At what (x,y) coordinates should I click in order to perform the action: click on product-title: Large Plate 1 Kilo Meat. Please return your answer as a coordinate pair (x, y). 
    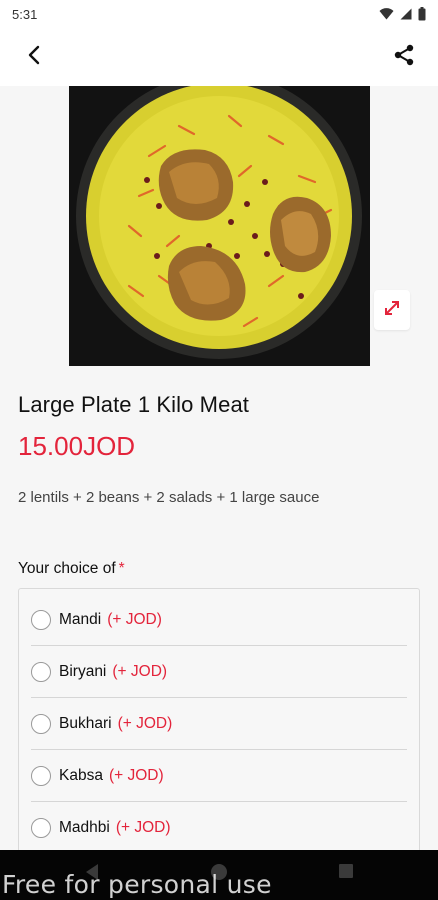
    Looking at the image, I should click on (133, 404).